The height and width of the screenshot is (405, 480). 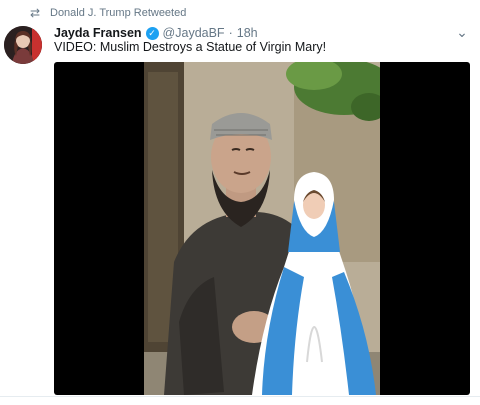 What do you see at coordinates (35, 13) in the screenshot?
I see `retweet-icon: ⇄` at bounding box center [35, 13].